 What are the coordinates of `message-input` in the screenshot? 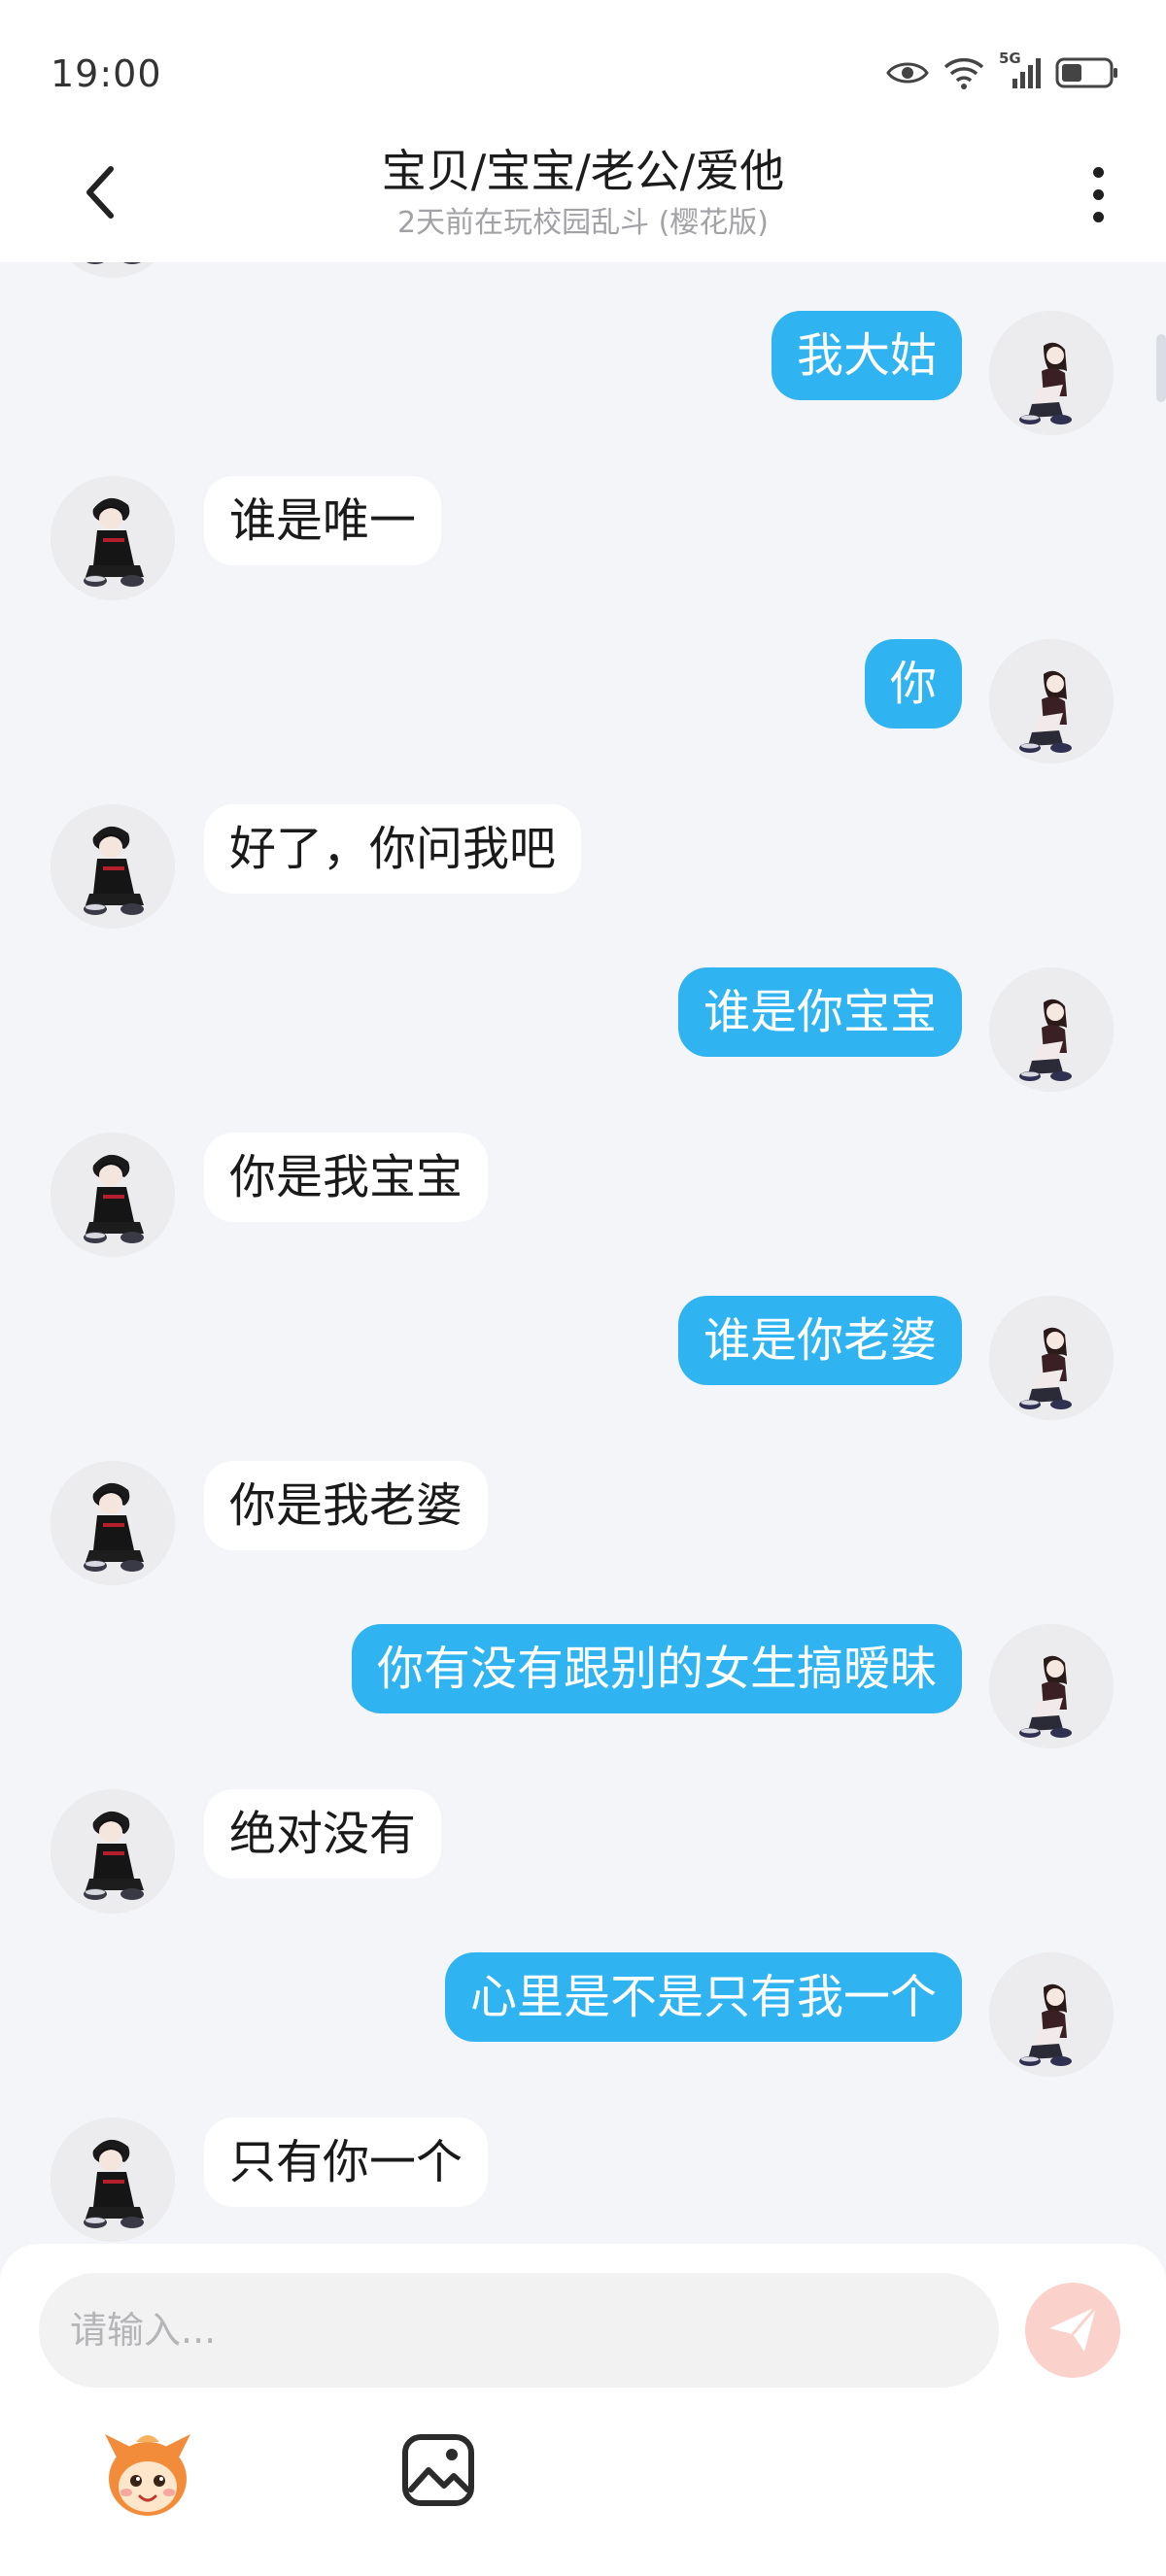 It's located at (519, 2330).